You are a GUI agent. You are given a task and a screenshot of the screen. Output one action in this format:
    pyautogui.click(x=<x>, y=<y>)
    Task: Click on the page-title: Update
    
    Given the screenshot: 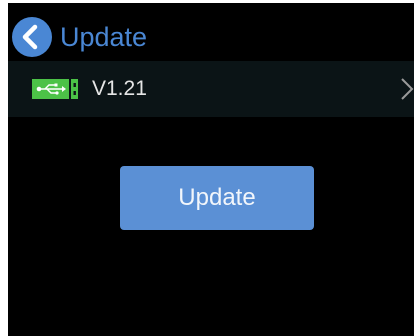 What is the action you would take?
    pyautogui.click(x=104, y=37)
    